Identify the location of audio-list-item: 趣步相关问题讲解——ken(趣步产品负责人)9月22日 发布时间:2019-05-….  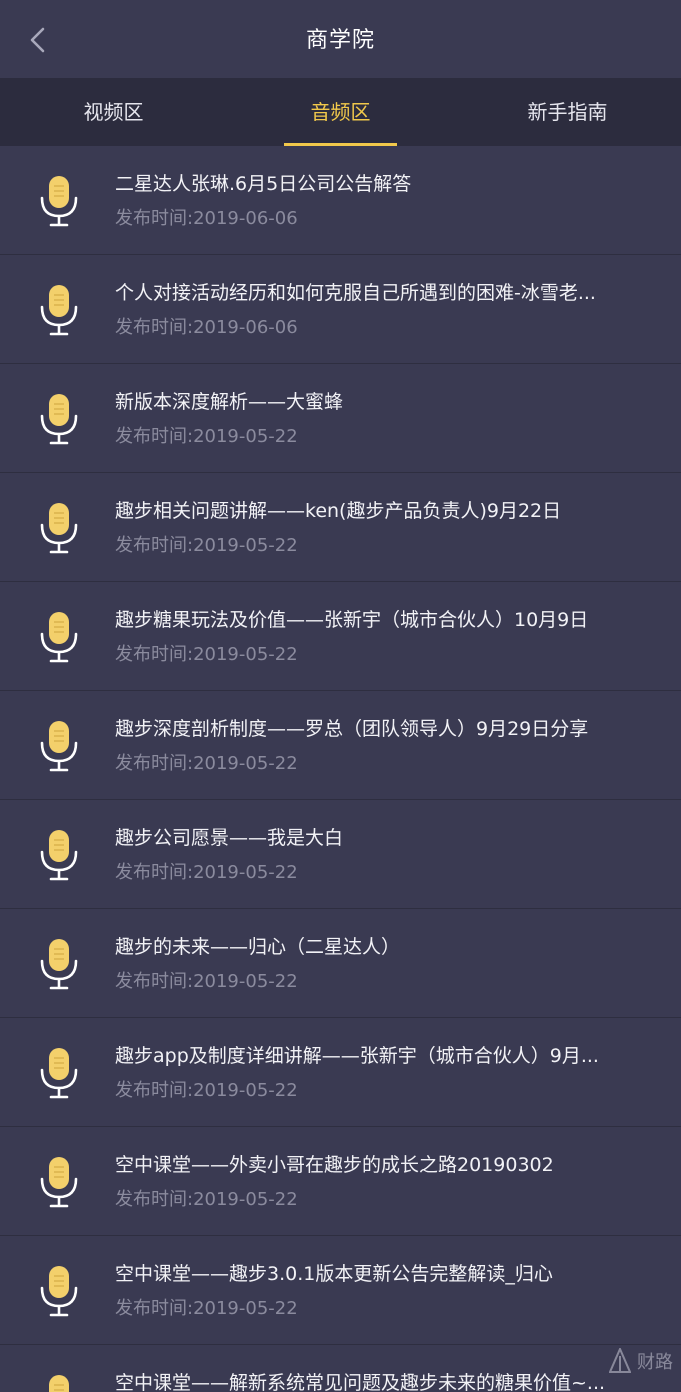
(340, 527).